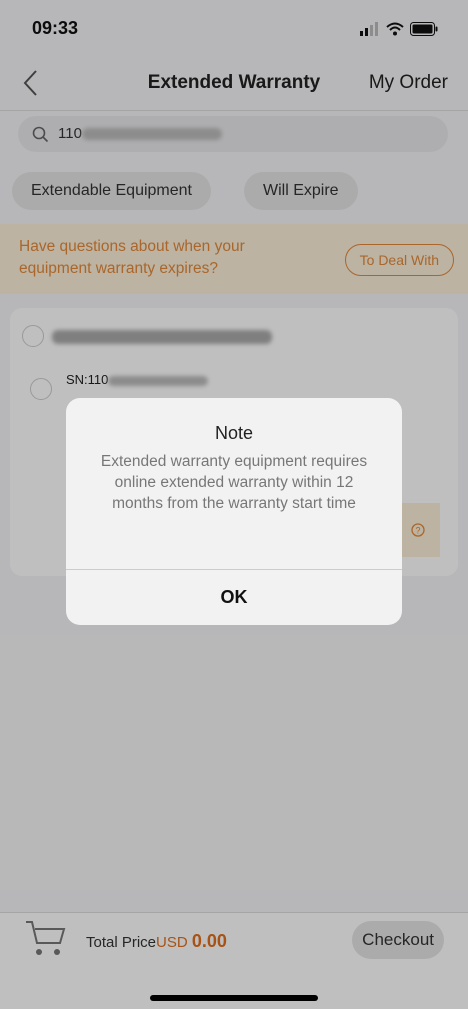  I want to click on ok-button: OK, so click(234, 597).